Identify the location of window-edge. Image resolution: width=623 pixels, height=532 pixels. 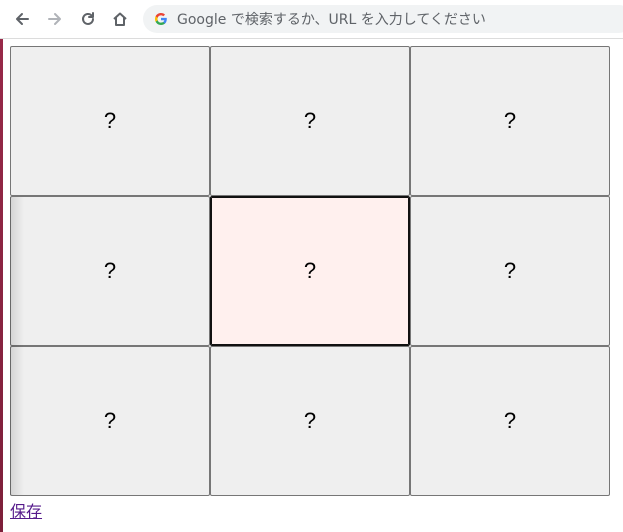
(1, 266).